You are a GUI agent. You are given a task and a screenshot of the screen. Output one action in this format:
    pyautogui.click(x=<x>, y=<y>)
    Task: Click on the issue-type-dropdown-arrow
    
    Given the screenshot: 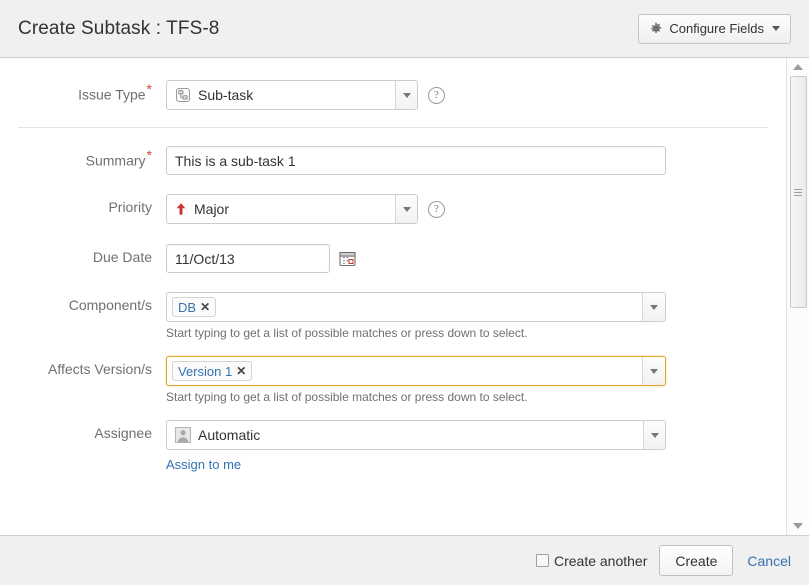 What is the action you would take?
    pyautogui.click(x=406, y=95)
    